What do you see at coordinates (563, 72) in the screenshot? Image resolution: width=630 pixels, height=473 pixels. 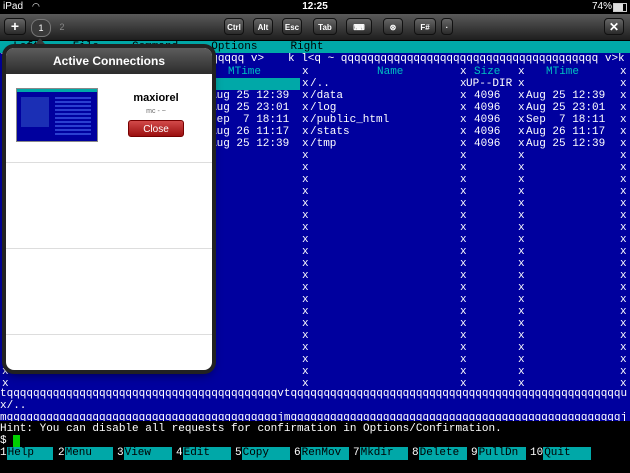 I see `right-mtime-header: MTime` at bounding box center [563, 72].